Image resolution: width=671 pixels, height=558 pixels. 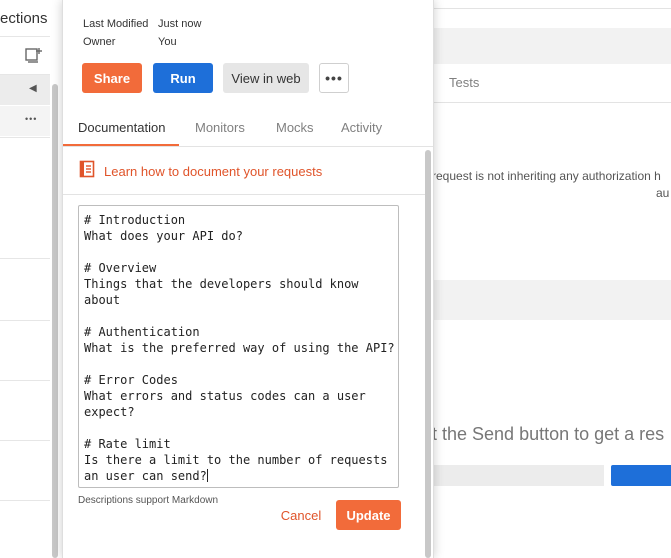 I want to click on learn-docs-text: Learn how to document your requests, so click(x=213, y=171).